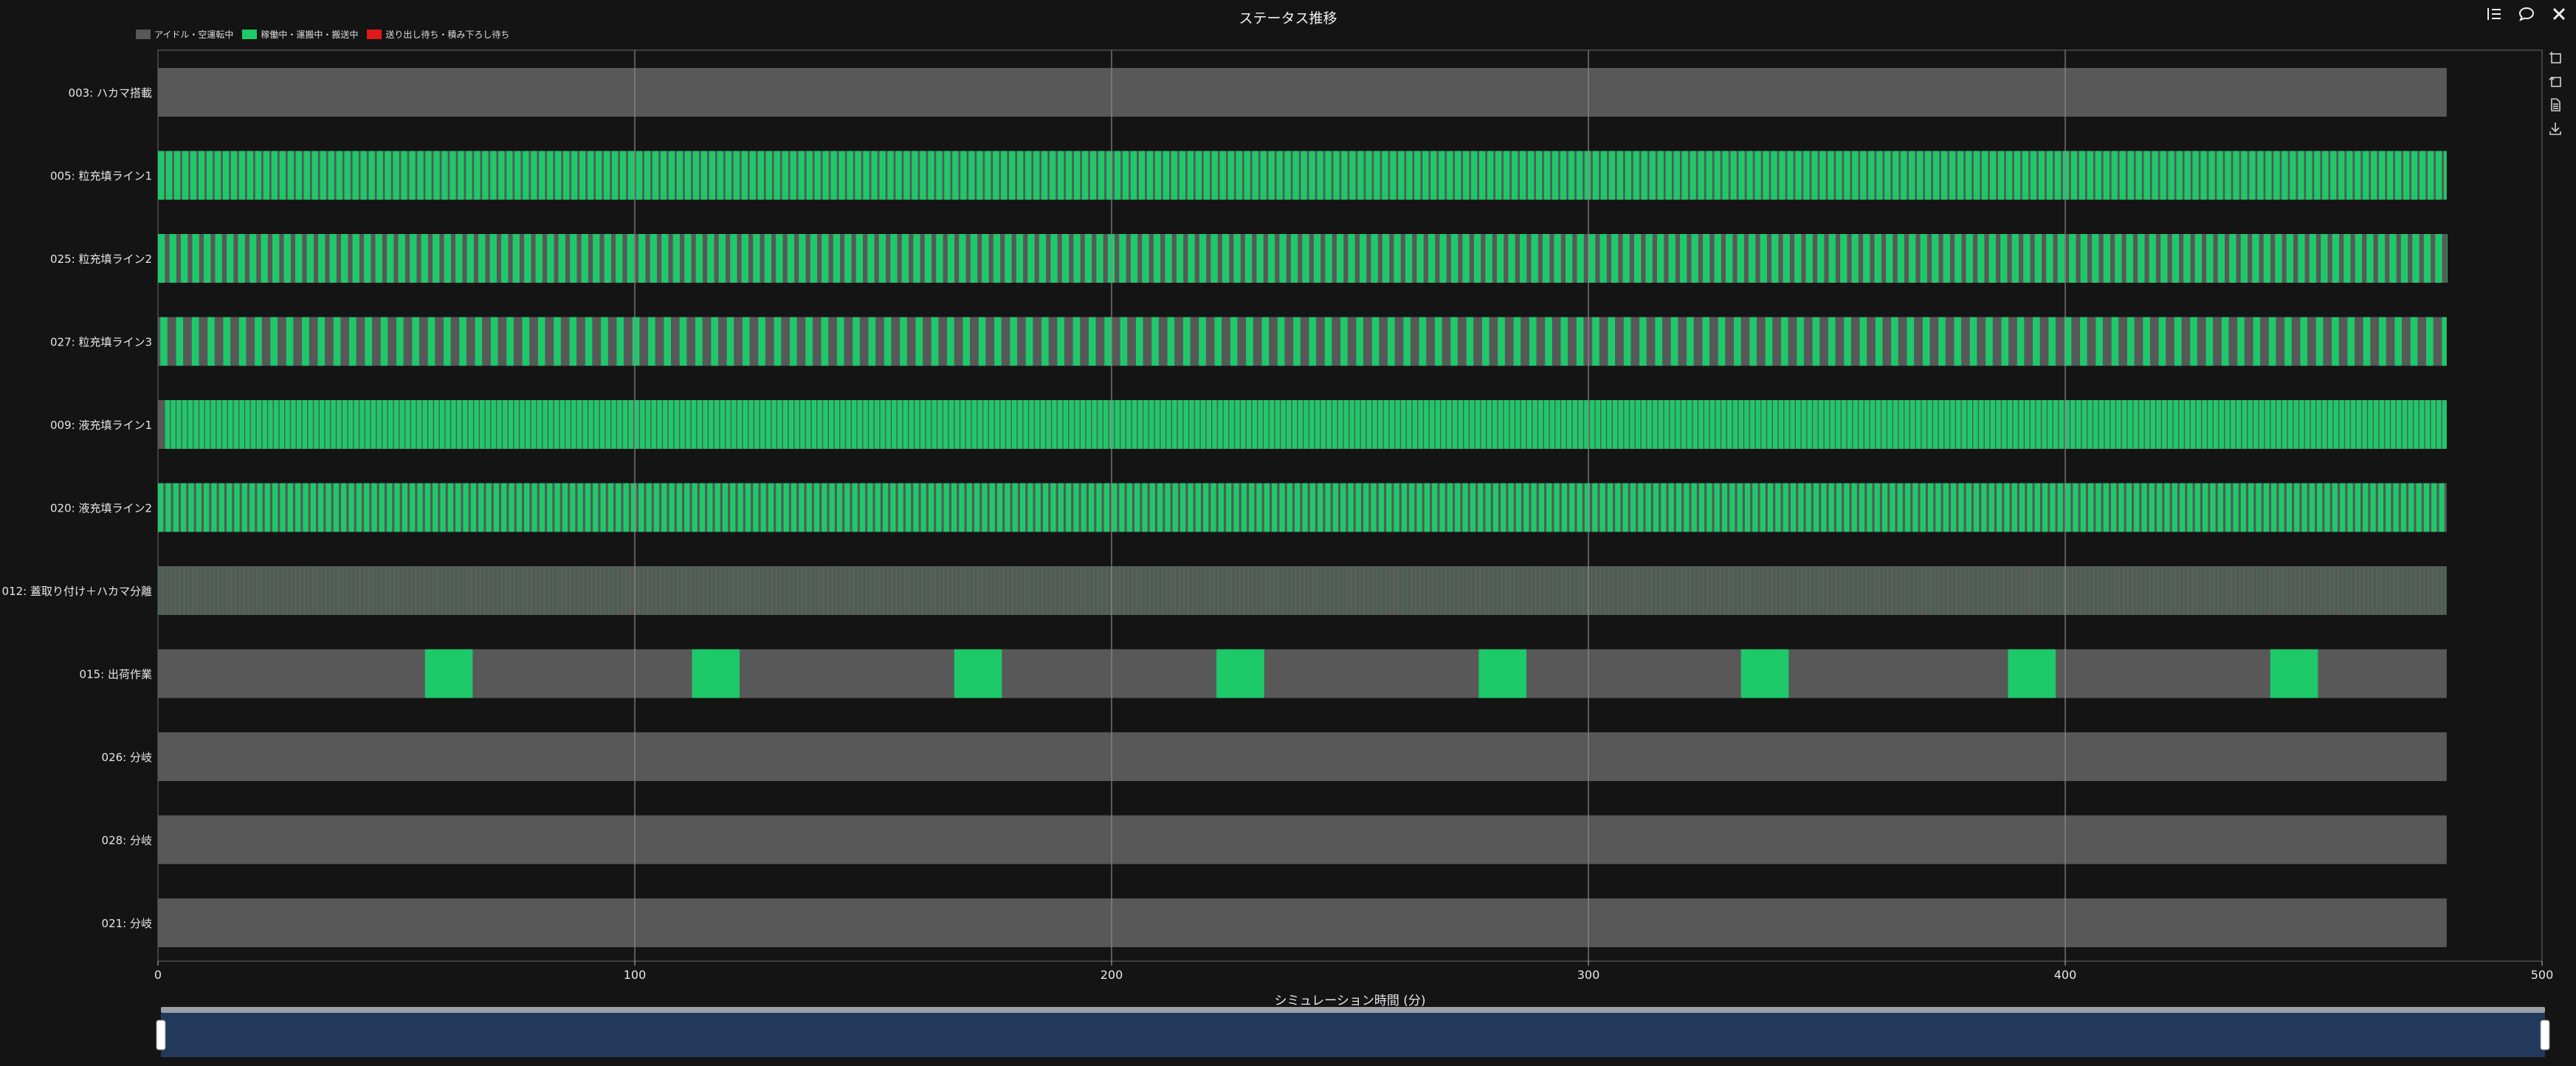 This screenshot has height=1066, width=2576. Describe the element at coordinates (2545, 1034) in the screenshot. I see `range-slider-right-handle` at that location.